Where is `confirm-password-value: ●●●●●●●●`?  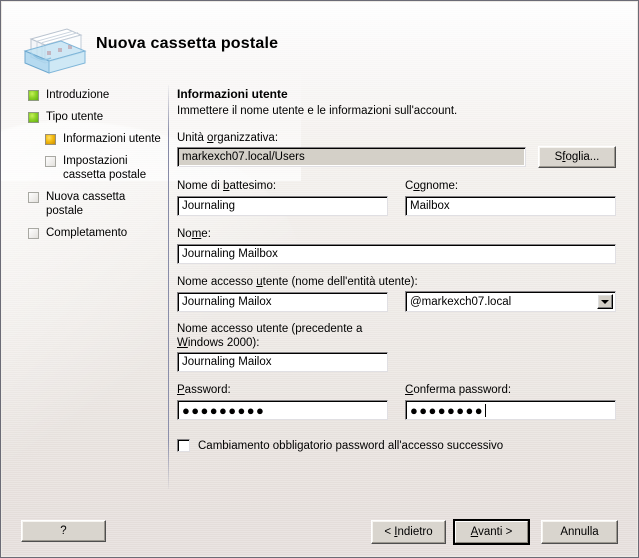 confirm-password-value: ●●●●●●●● is located at coordinates (447, 410).